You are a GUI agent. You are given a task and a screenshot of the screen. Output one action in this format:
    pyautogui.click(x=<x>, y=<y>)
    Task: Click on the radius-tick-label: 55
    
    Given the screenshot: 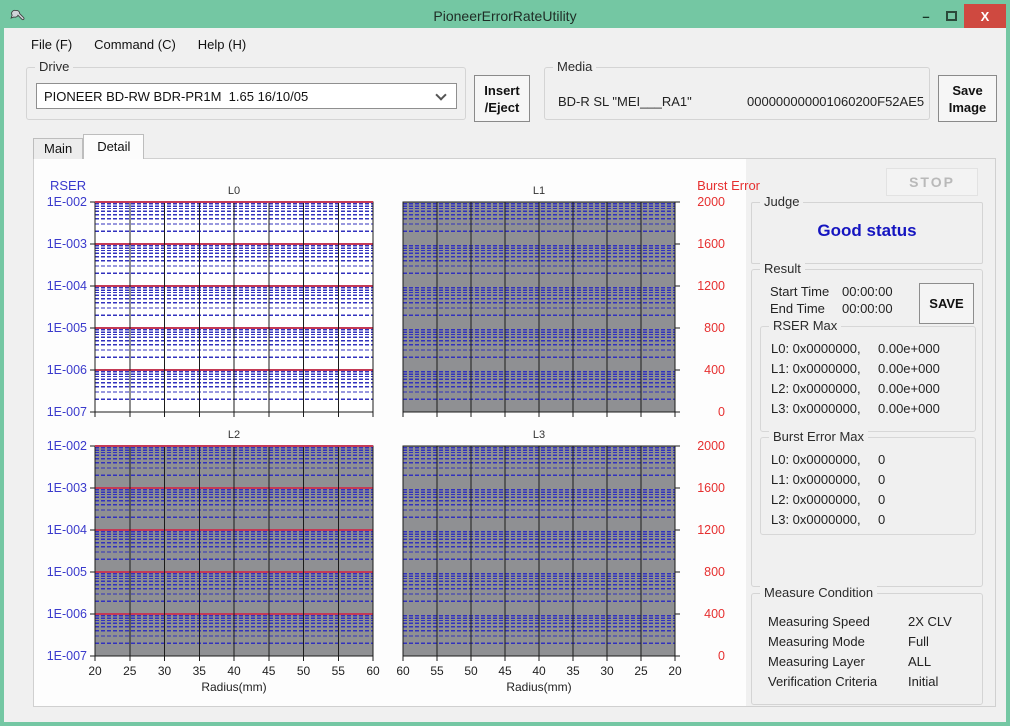 What is the action you would take?
    pyautogui.click(x=437, y=671)
    